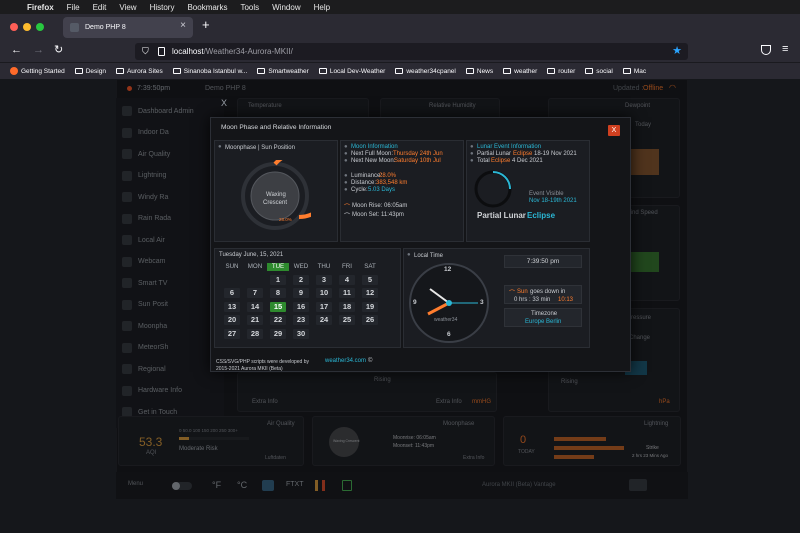 This screenshot has width=800, height=533. What do you see at coordinates (347, 280) in the screenshot?
I see `calendar-day: 4` at bounding box center [347, 280].